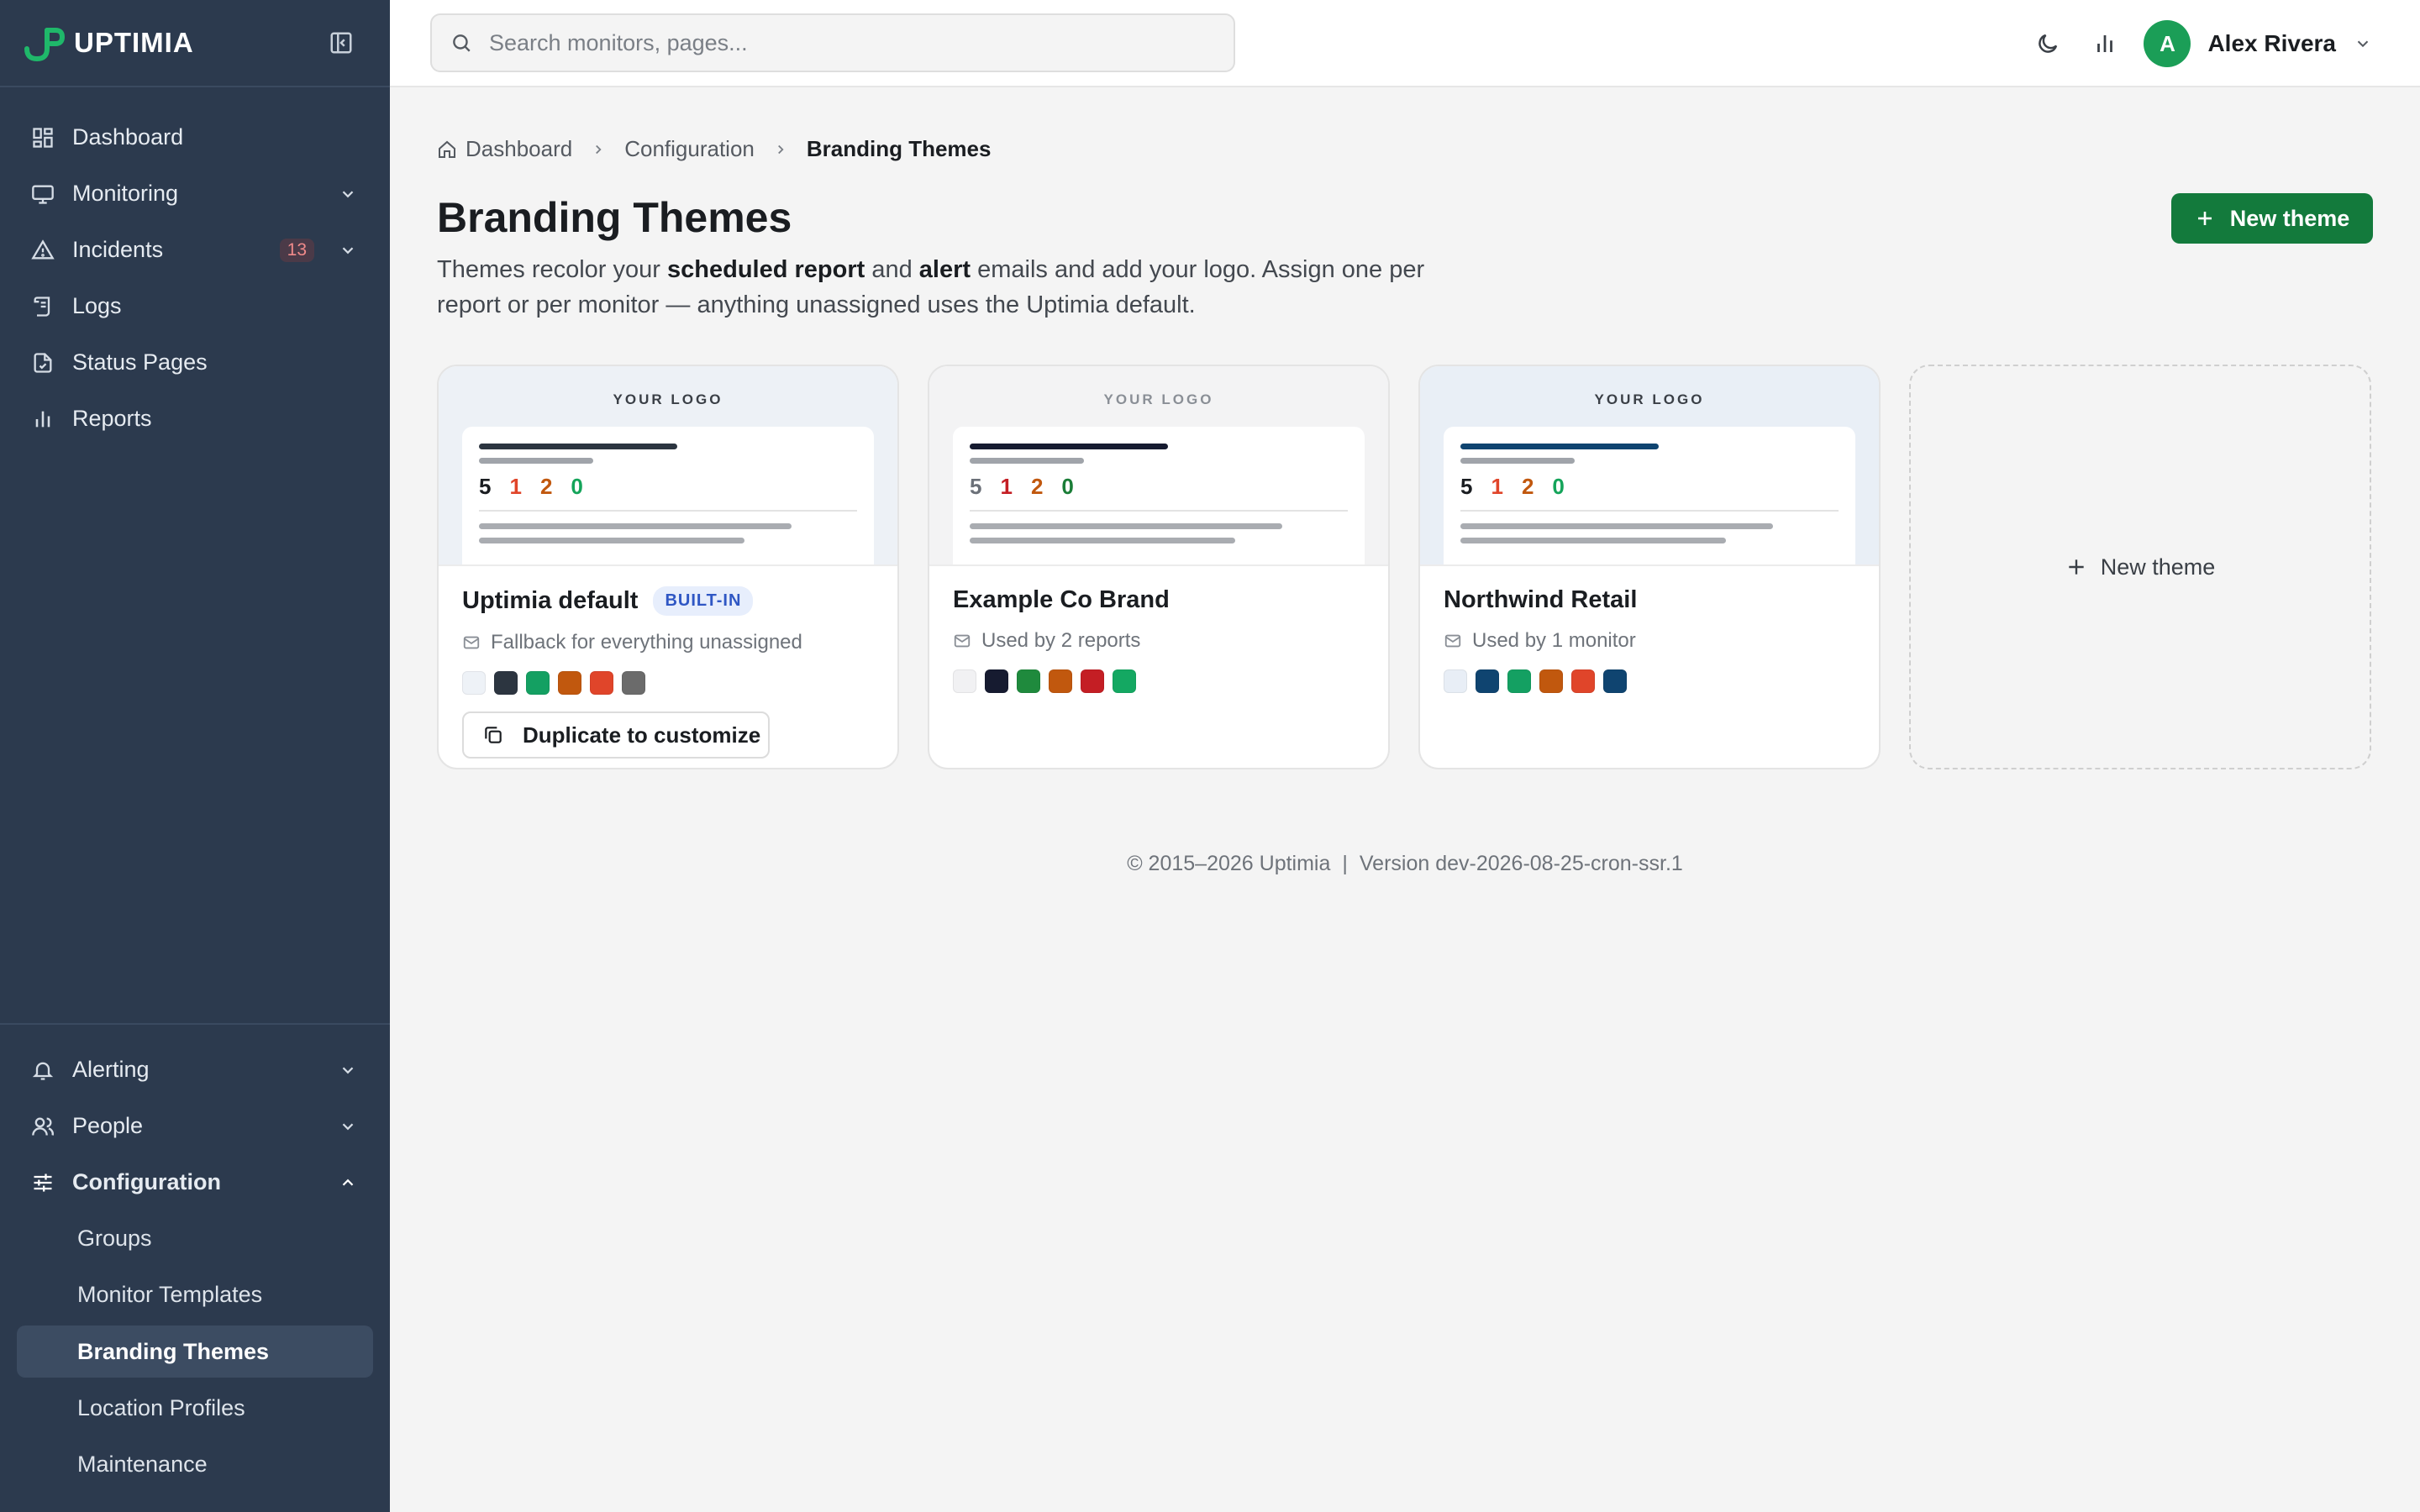  Describe the element at coordinates (1159, 487) in the screenshot. I see `preview-counts: 5 1 2 0` at that location.